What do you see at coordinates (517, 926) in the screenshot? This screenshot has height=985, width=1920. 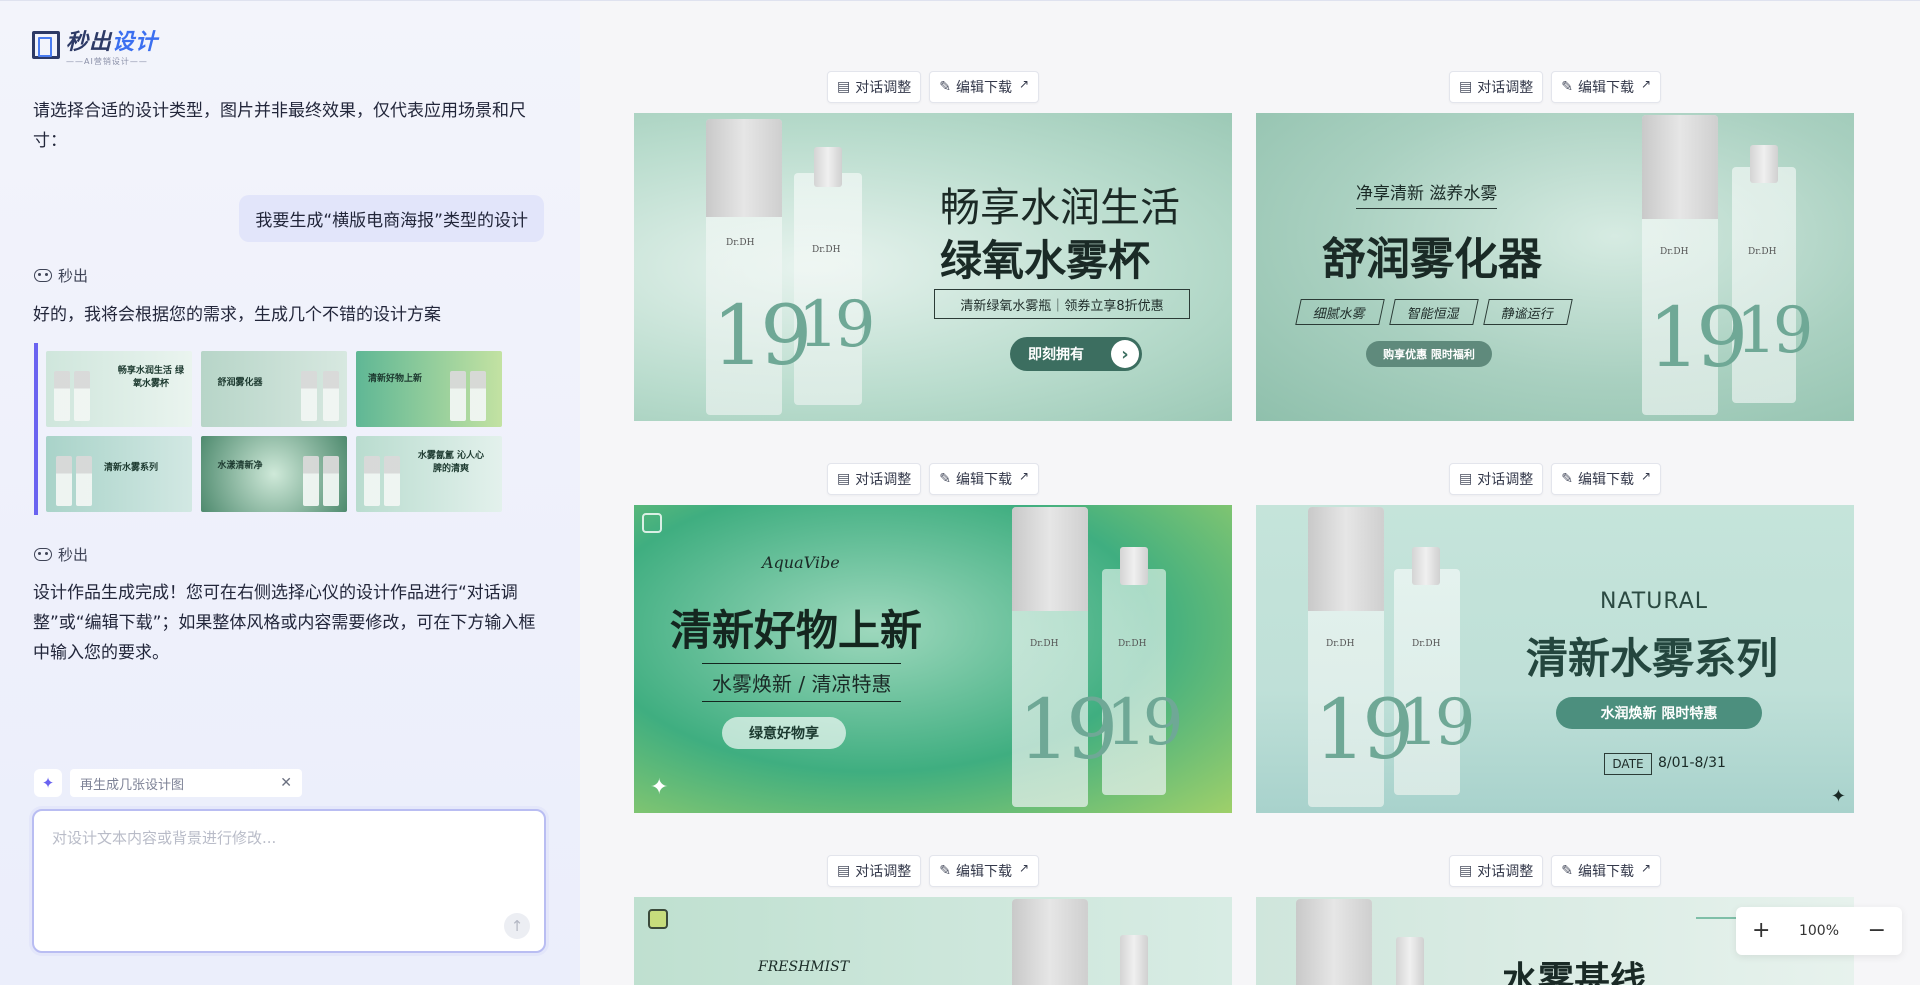 I see `send-button: ↑` at bounding box center [517, 926].